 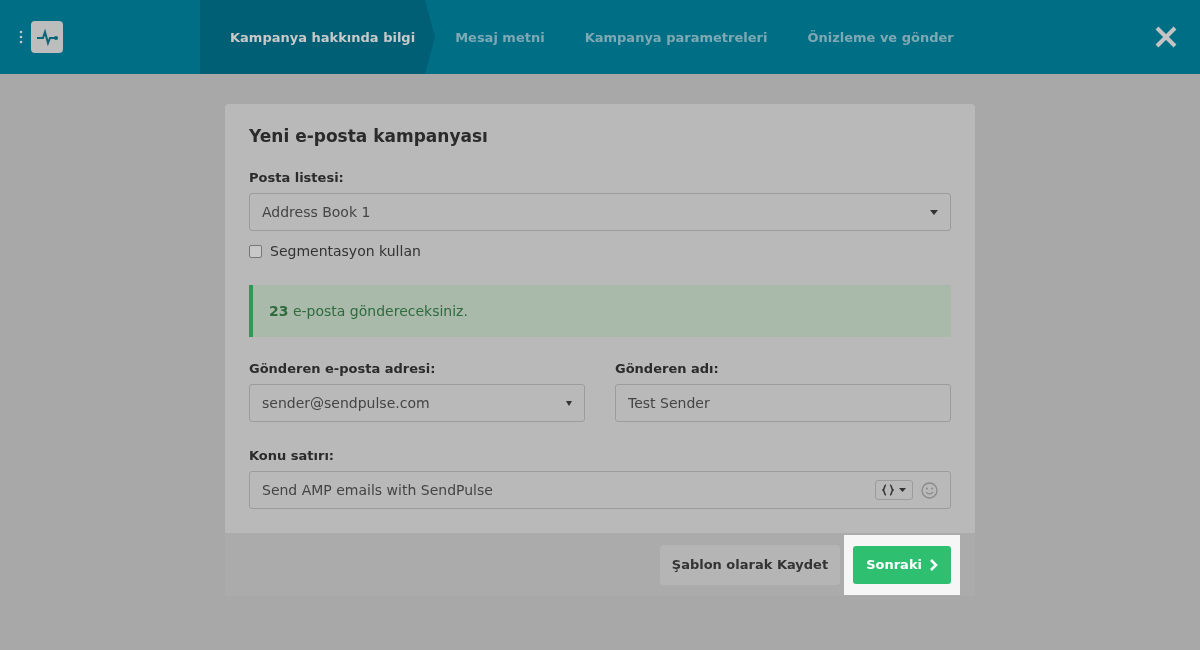 What do you see at coordinates (292, 455) in the screenshot?
I see `field-label: Konu satırı:` at bounding box center [292, 455].